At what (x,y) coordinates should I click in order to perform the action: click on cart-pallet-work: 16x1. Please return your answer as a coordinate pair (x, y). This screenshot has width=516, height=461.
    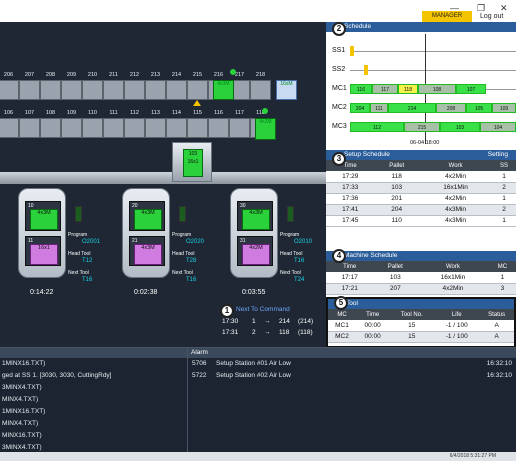
    Looking at the image, I should click on (193, 162).